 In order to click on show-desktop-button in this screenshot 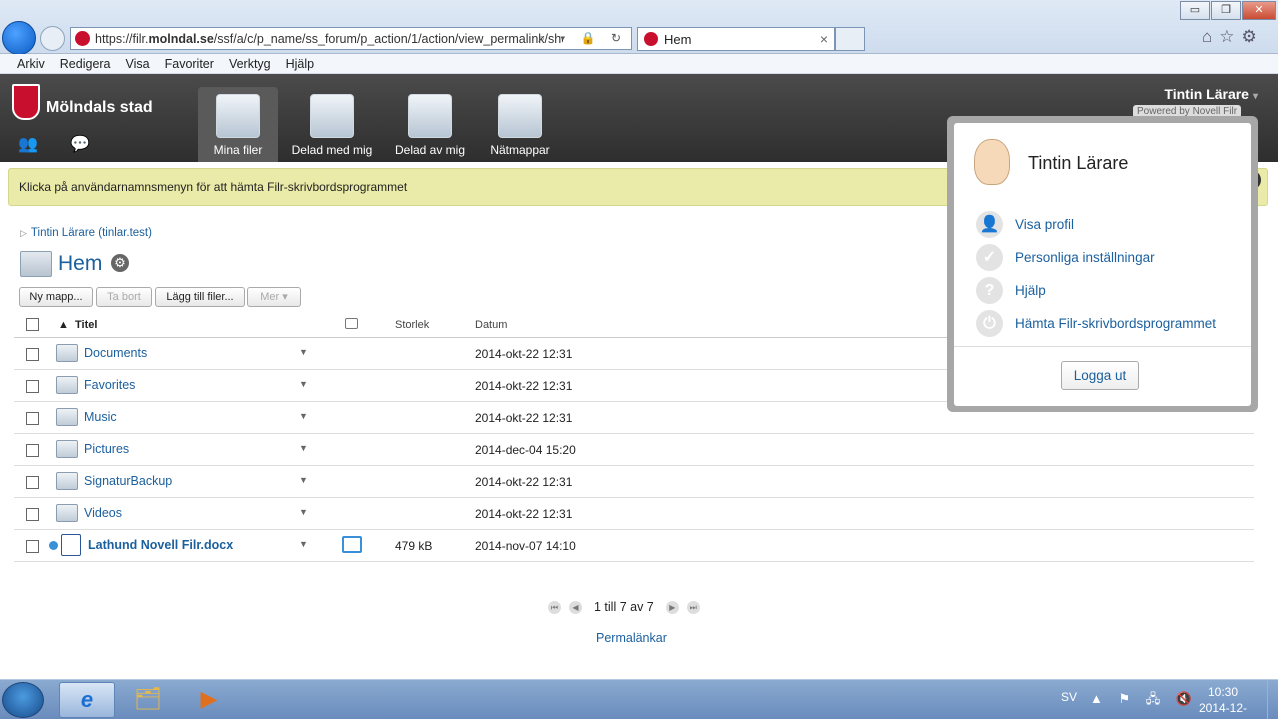, I will do `click(1272, 699)`.